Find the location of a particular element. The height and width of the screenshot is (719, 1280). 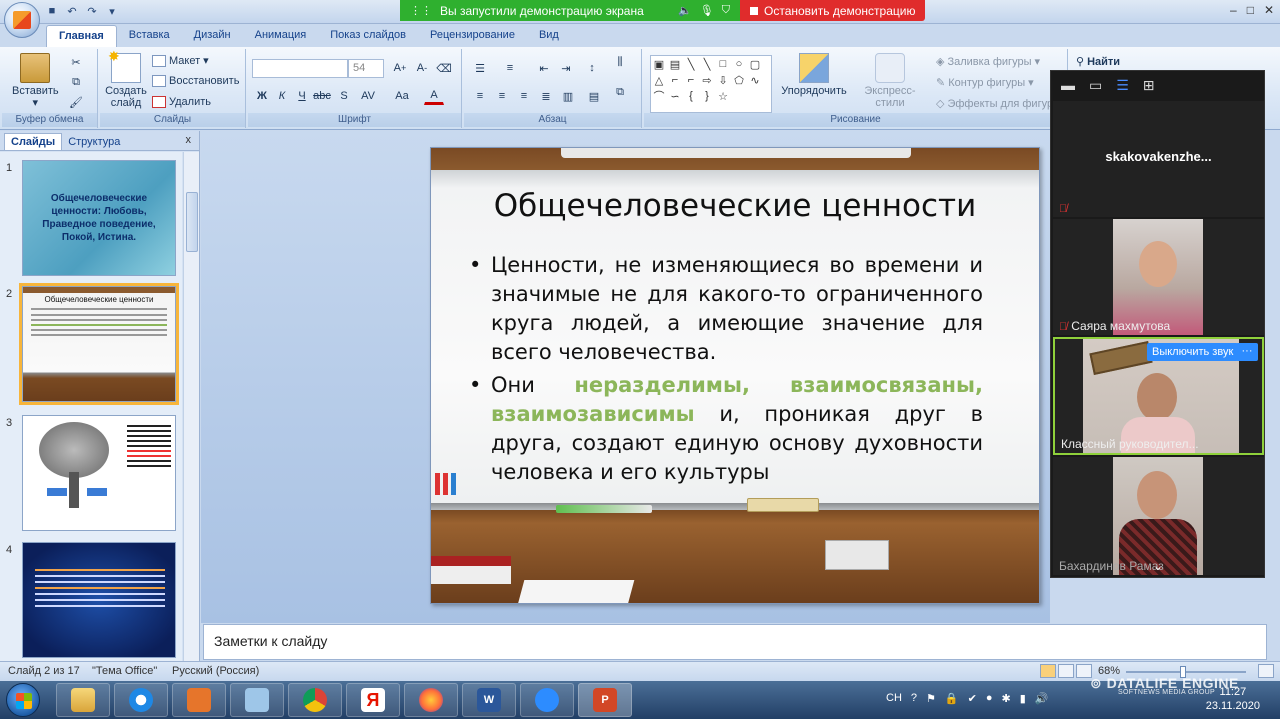

grow-font-icon: A + is located at coordinates (400, 68).